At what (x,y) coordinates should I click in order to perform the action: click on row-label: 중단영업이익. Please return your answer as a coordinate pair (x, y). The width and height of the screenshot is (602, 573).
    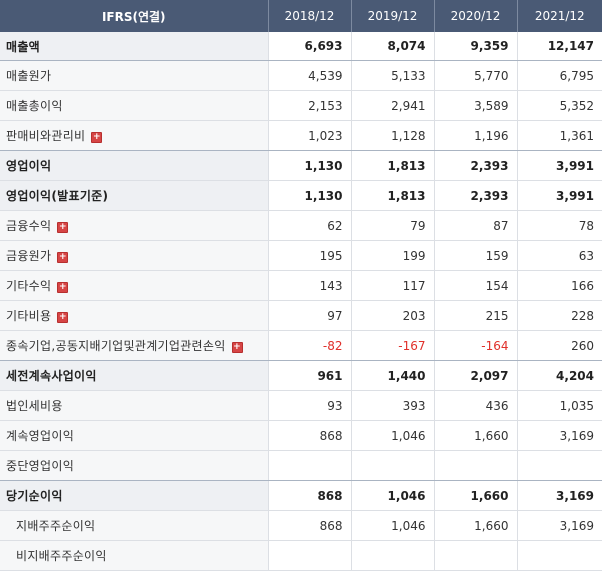
    Looking at the image, I should click on (40, 466).